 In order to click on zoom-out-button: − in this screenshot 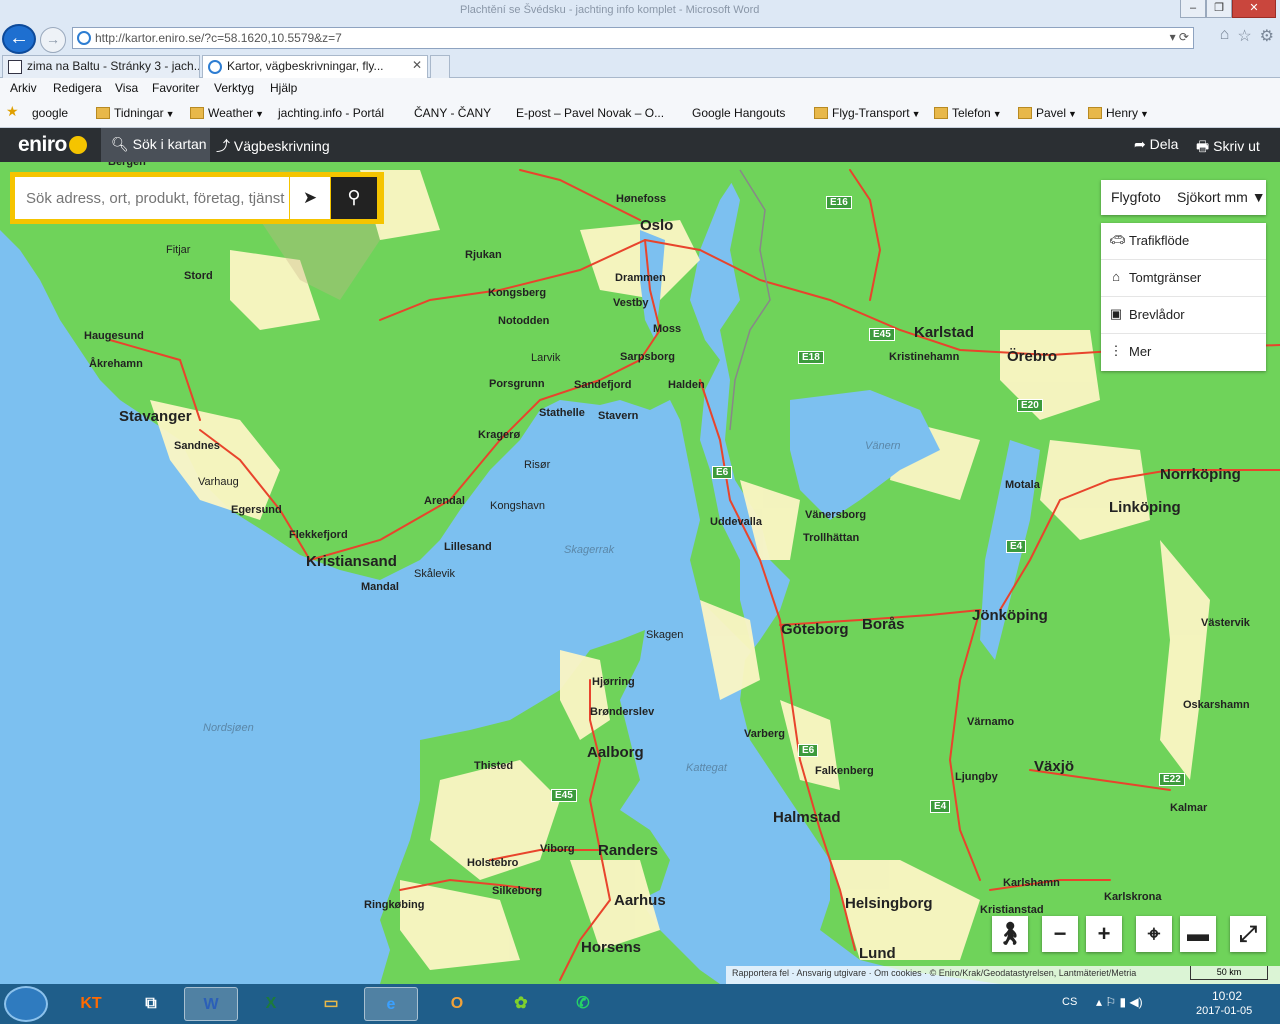, I will do `click(1060, 934)`.